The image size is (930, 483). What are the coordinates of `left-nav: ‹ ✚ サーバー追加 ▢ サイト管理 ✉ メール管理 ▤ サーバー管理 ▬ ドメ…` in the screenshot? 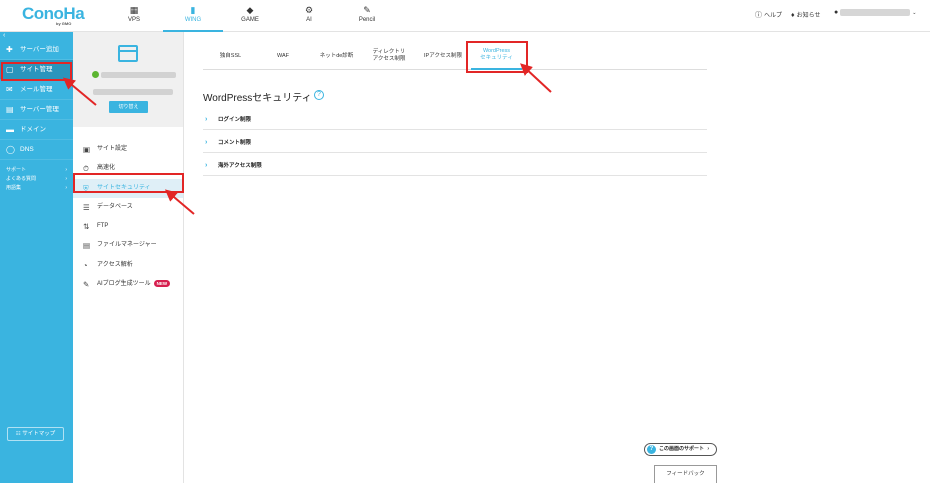 It's located at (36, 257).